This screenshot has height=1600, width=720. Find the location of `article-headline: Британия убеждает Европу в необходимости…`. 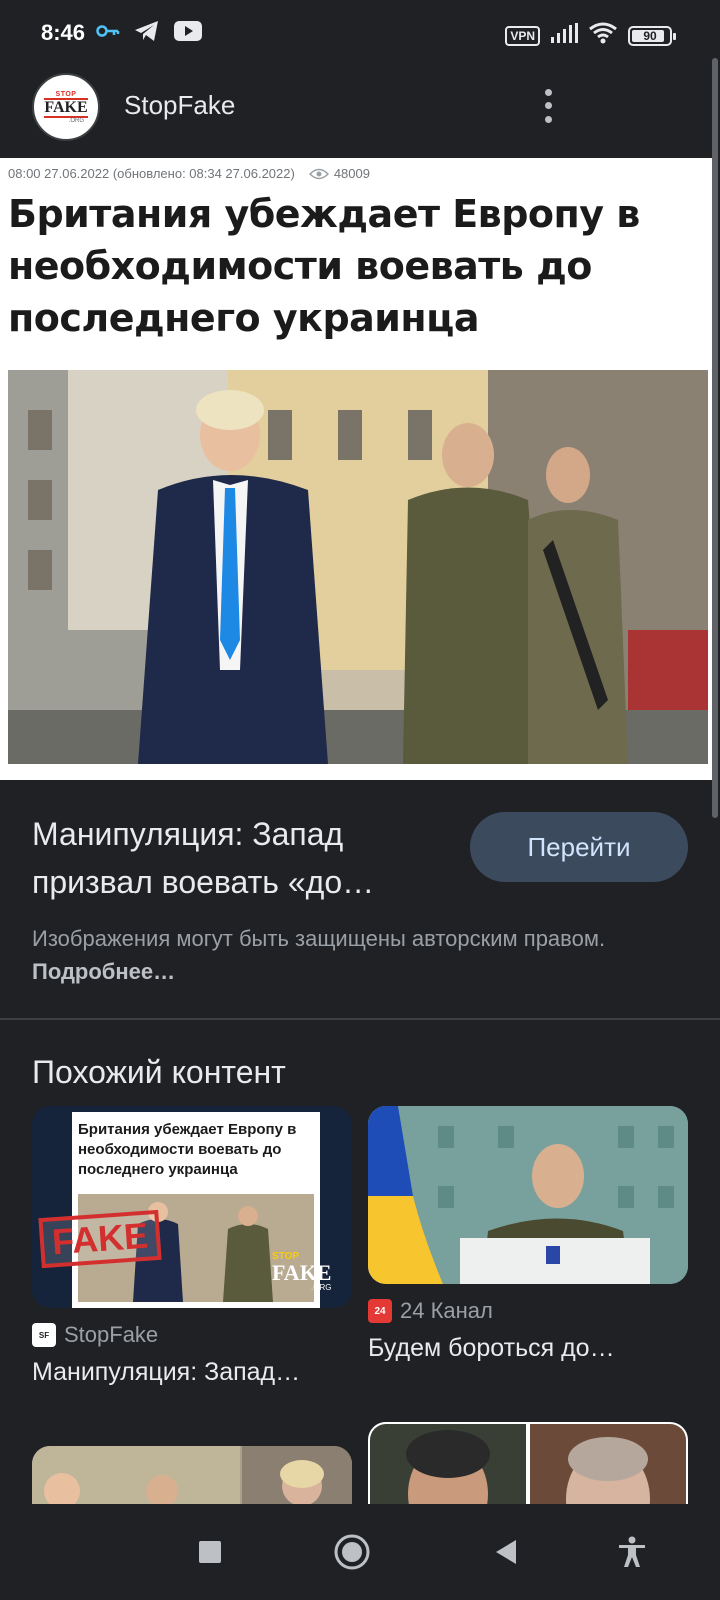

article-headline: Британия убеждает Европу в необходимости… is located at coordinates (324, 266).